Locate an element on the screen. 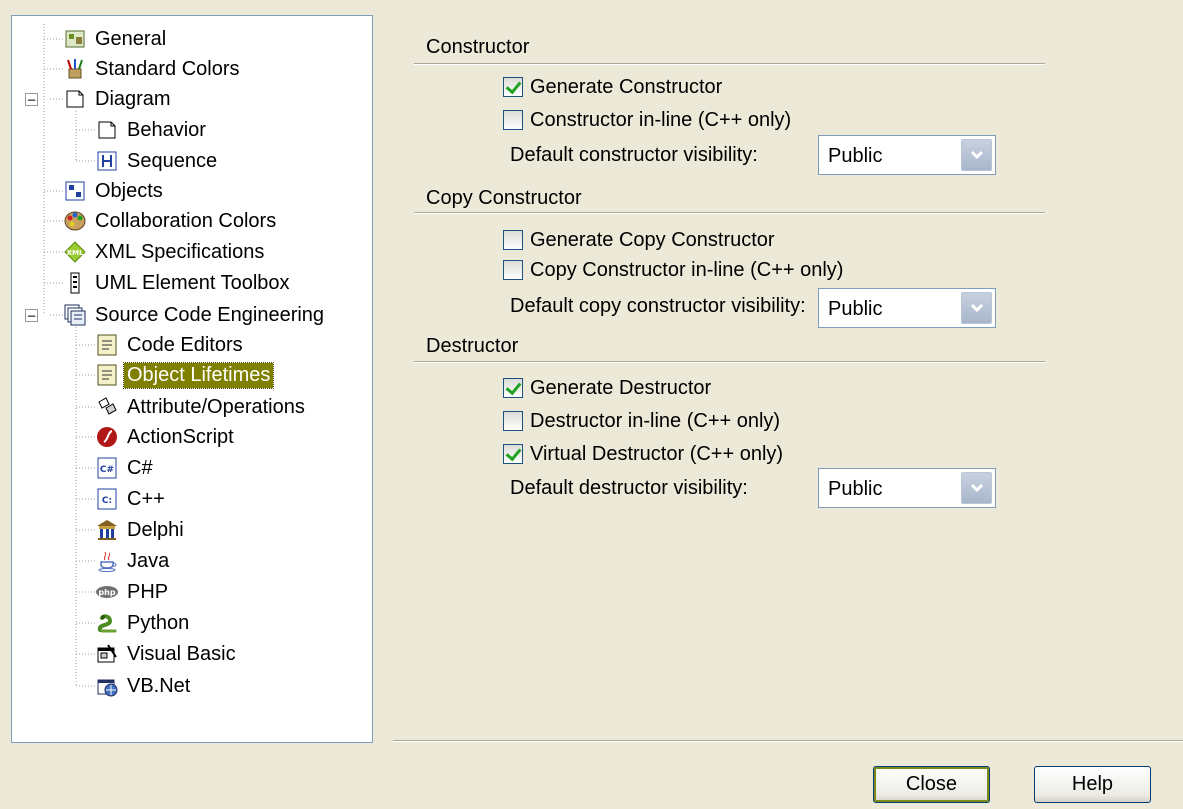  svg-text: php is located at coordinates (106, 592).